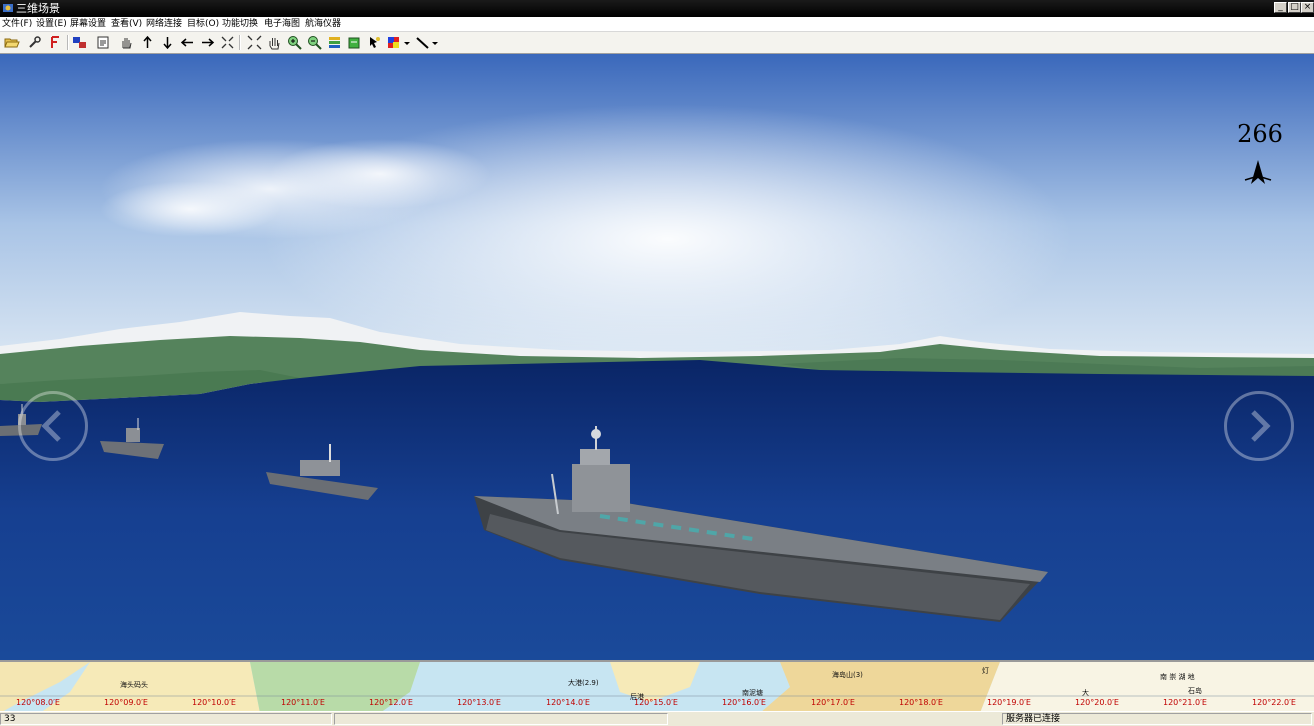 Image resolution: width=1314 pixels, height=726 pixels. I want to click on lon-label: 120°13.0′E, so click(479, 702).